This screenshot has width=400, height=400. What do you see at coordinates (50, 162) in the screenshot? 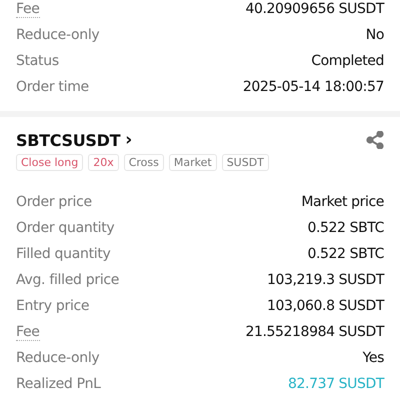
I see `order-tag: Close long` at bounding box center [50, 162].